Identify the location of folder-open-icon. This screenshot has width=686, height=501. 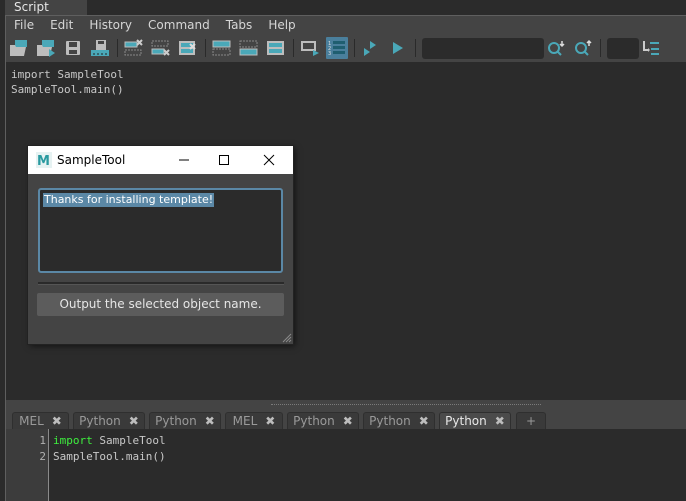
(18, 48).